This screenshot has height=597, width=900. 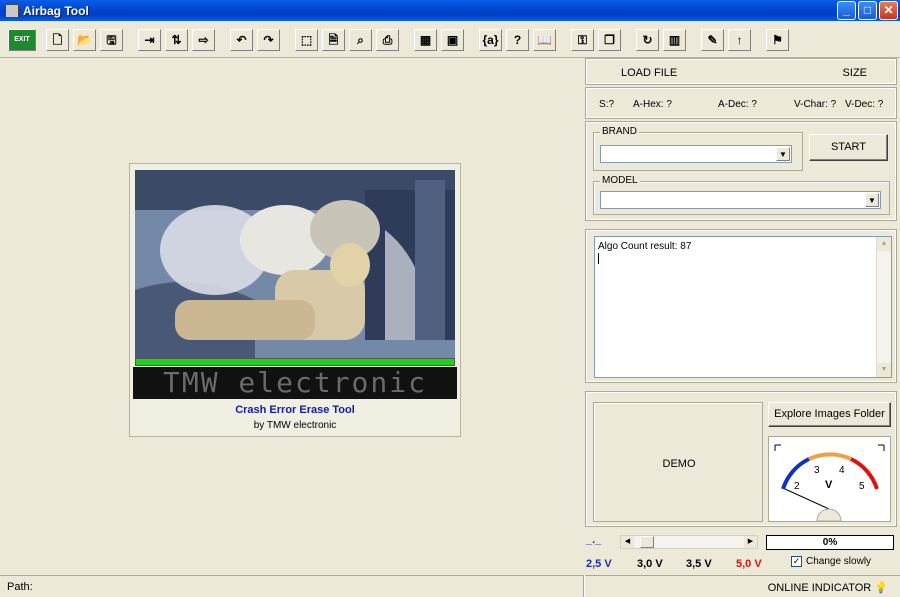 What do you see at coordinates (620, 131) in the screenshot?
I see `brand-label: BRAND` at bounding box center [620, 131].